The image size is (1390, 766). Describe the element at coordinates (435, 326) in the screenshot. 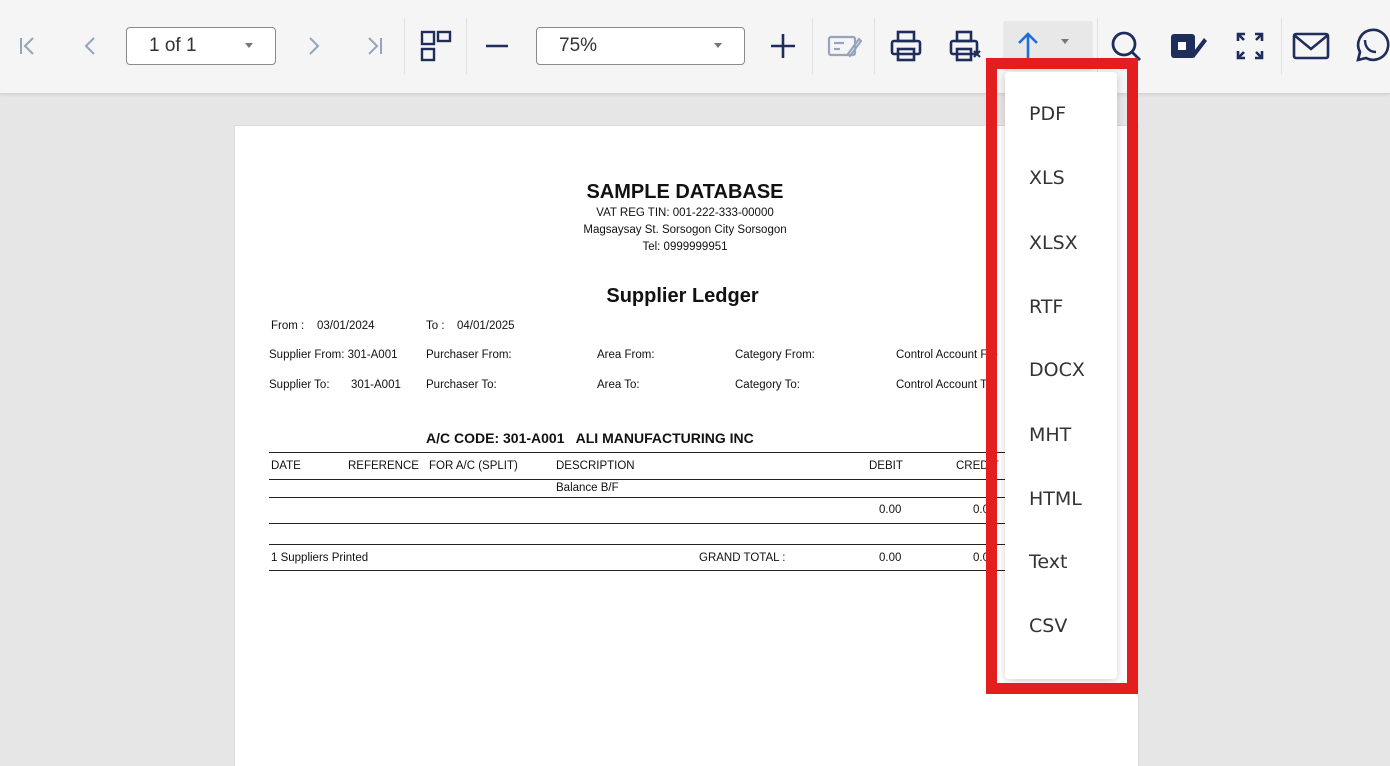

I see `to-label: To :` at that location.